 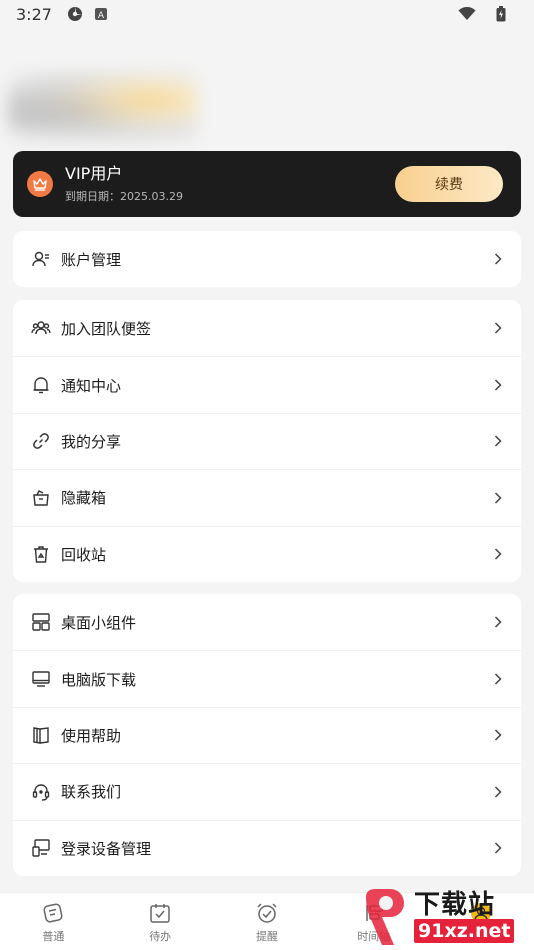 What do you see at coordinates (99, 679) in the screenshot?
I see `menu-item-label: 电脑版下载` at bounding box center [99, 679].